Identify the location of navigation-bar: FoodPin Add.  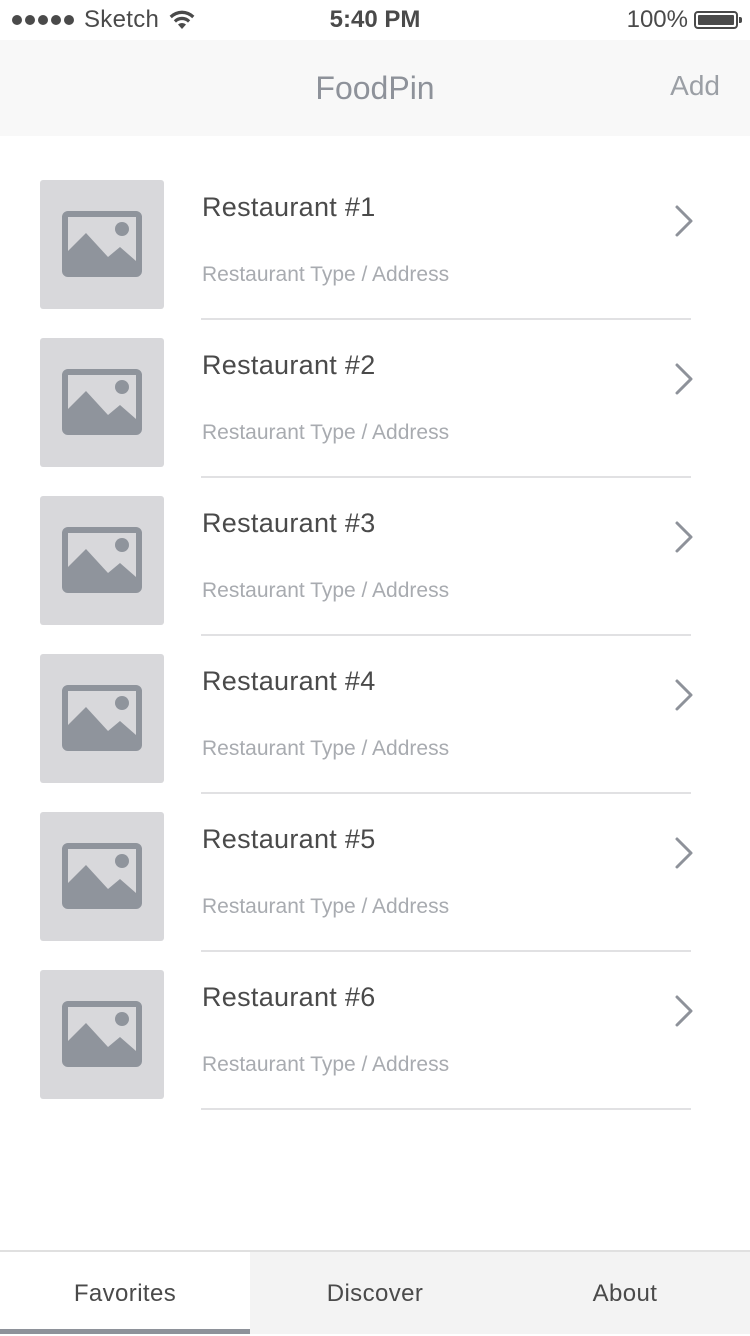
(375, 88).